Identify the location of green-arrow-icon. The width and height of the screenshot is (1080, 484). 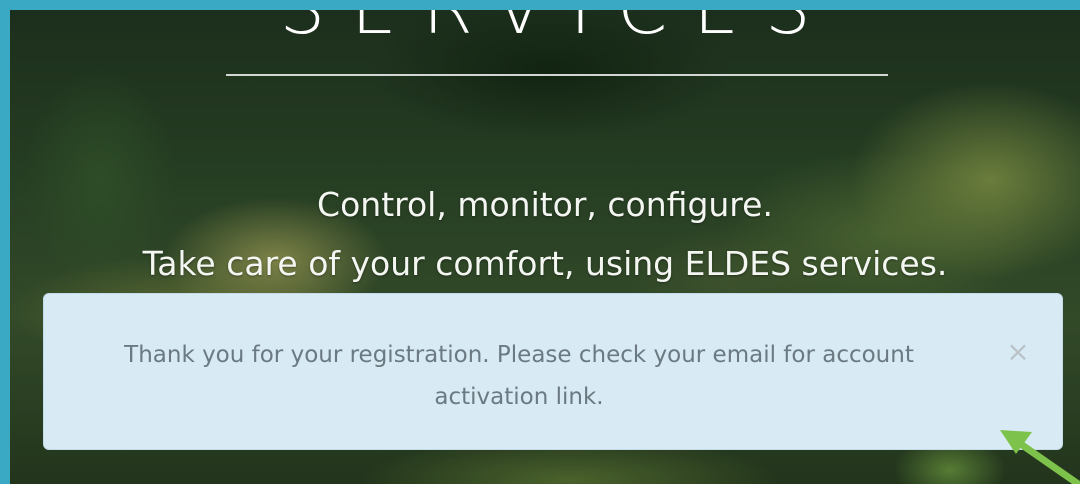
(1040, 457).